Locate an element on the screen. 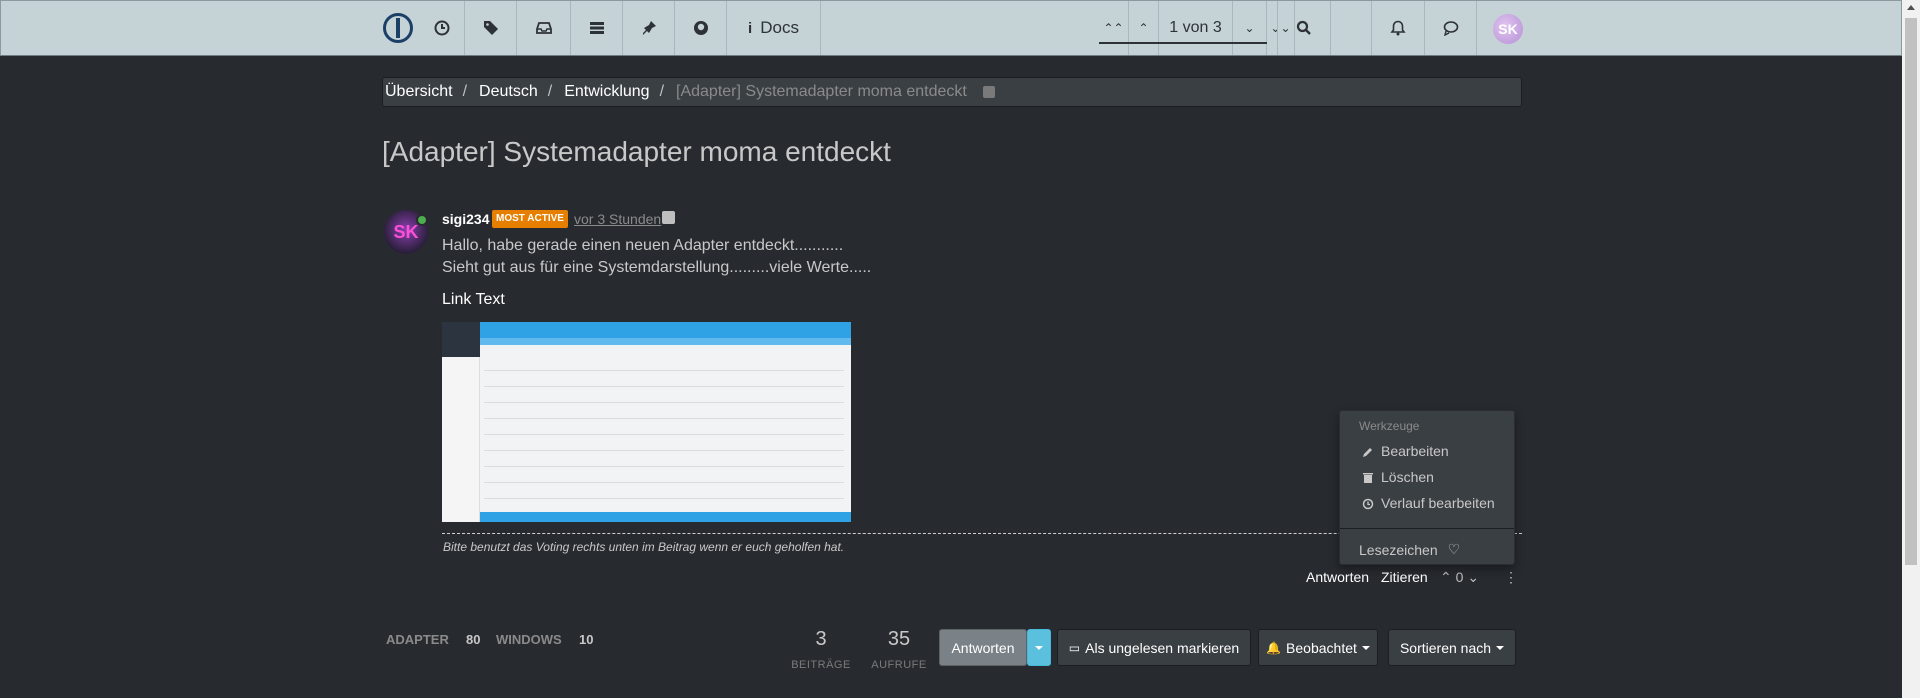 This screenshot has height=698, width=1920. scroll-up-icon is located at coordinates (1911, 7).